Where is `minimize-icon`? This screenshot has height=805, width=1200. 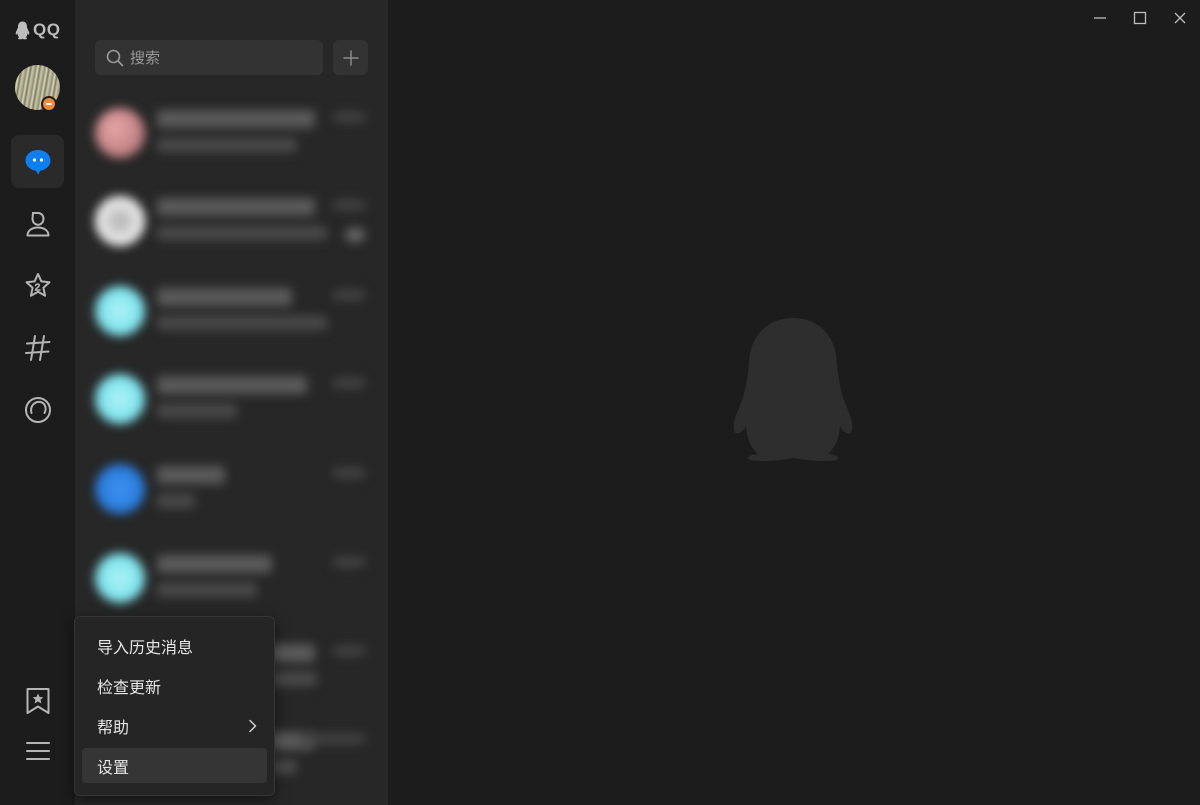
minimize-icon is located at coordinates (1100, 18).